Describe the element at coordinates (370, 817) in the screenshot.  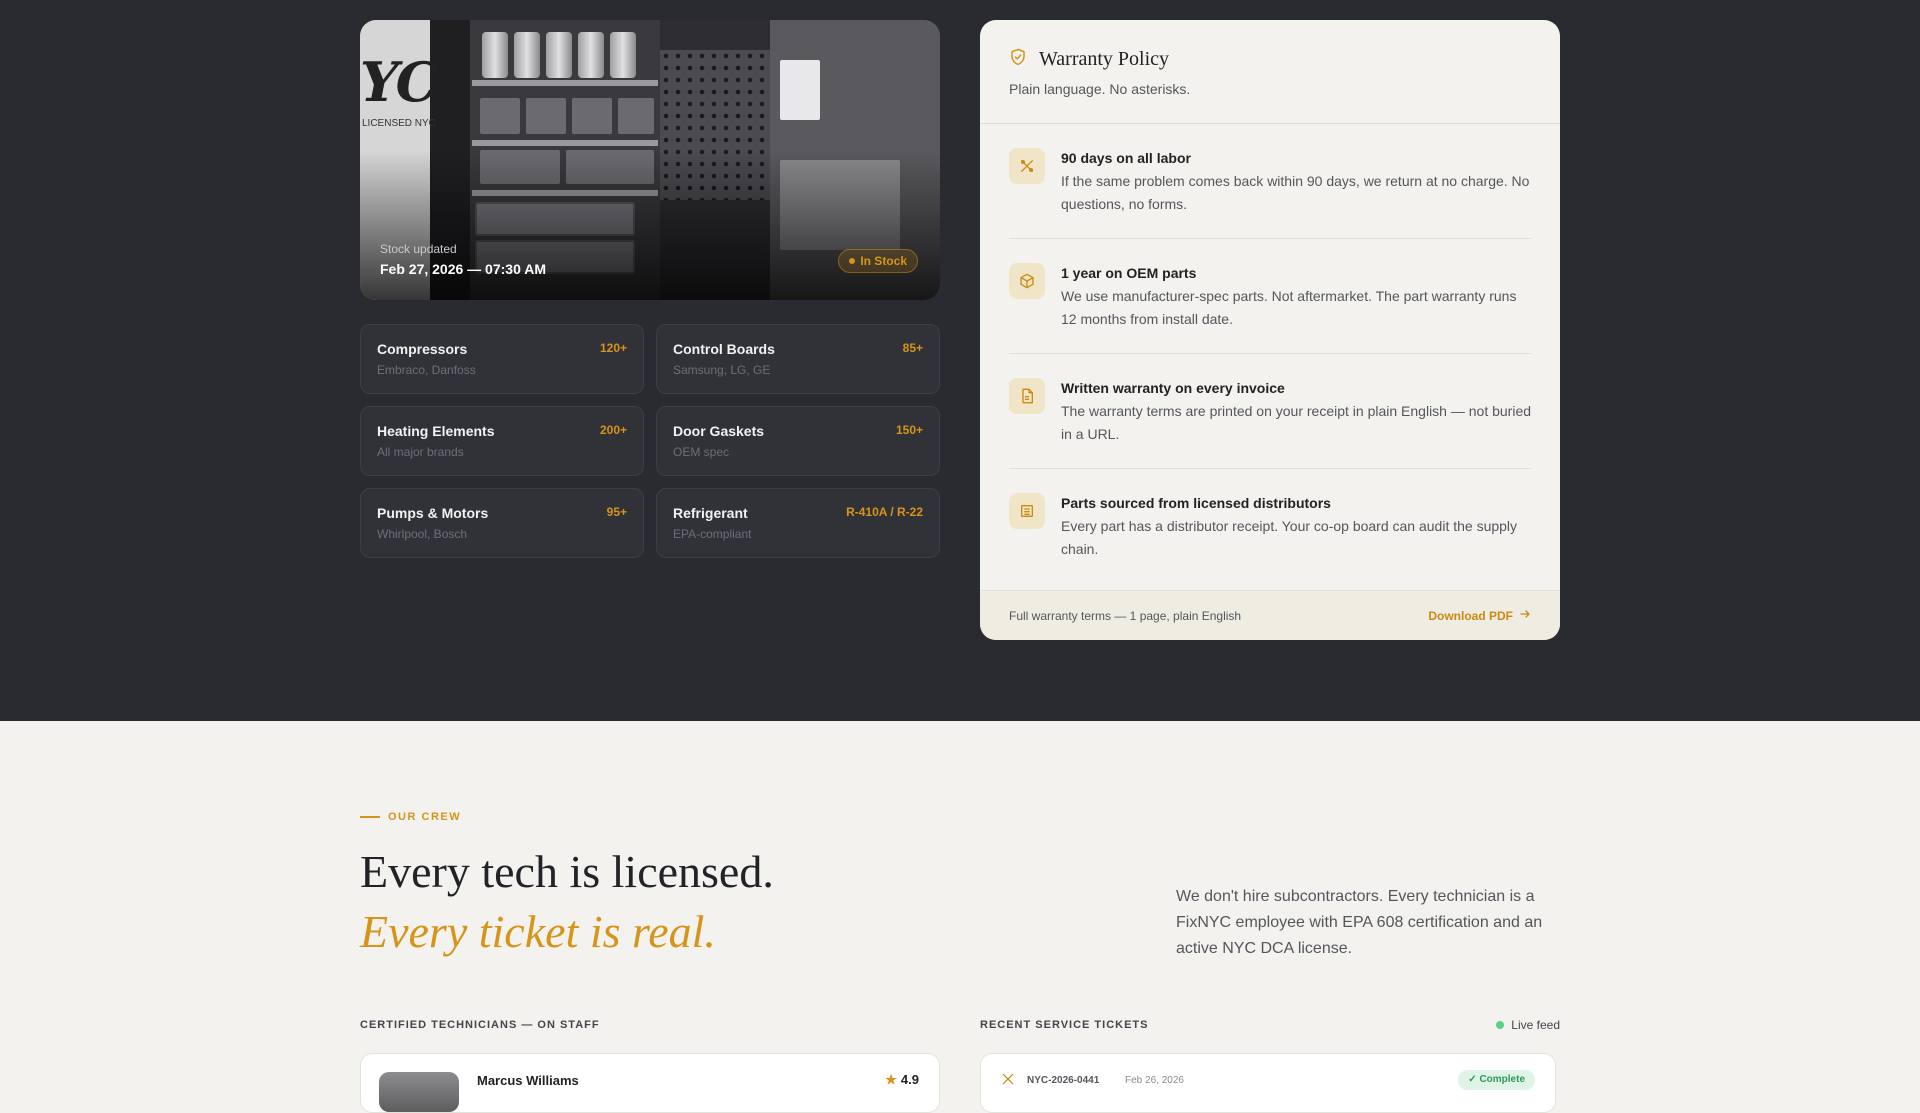
I see `eyebrow-rule` at that location.